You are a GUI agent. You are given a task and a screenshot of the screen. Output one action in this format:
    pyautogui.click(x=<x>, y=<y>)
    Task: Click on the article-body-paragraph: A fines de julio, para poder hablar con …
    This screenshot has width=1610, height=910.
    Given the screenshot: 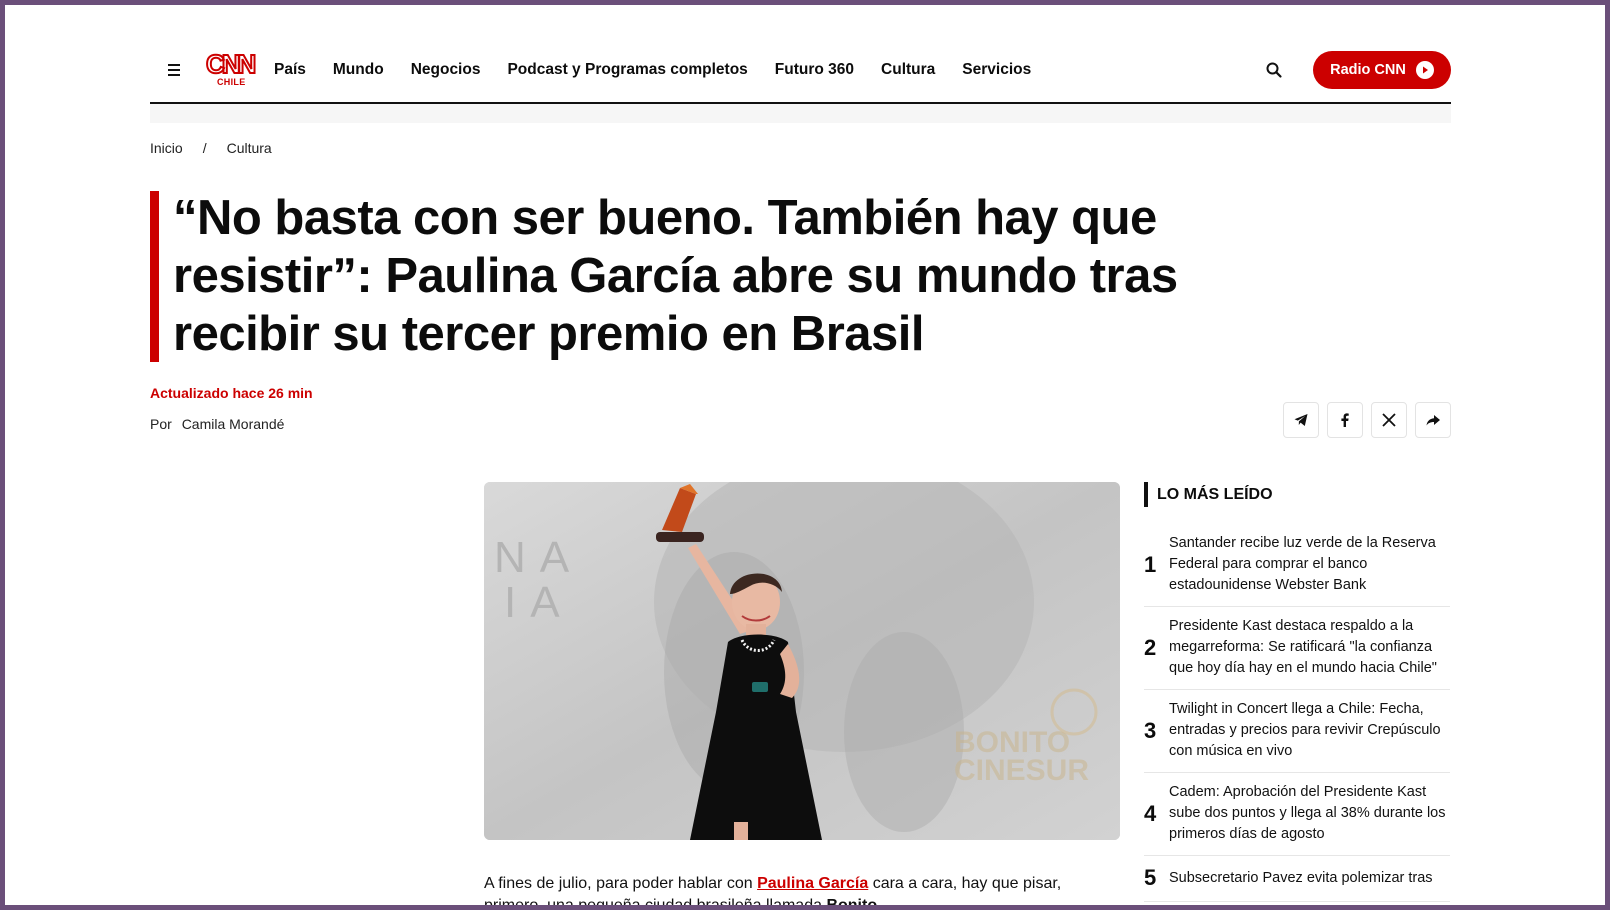 What is the action you would take?
    pyautogui.click(x=804, y=889)
    